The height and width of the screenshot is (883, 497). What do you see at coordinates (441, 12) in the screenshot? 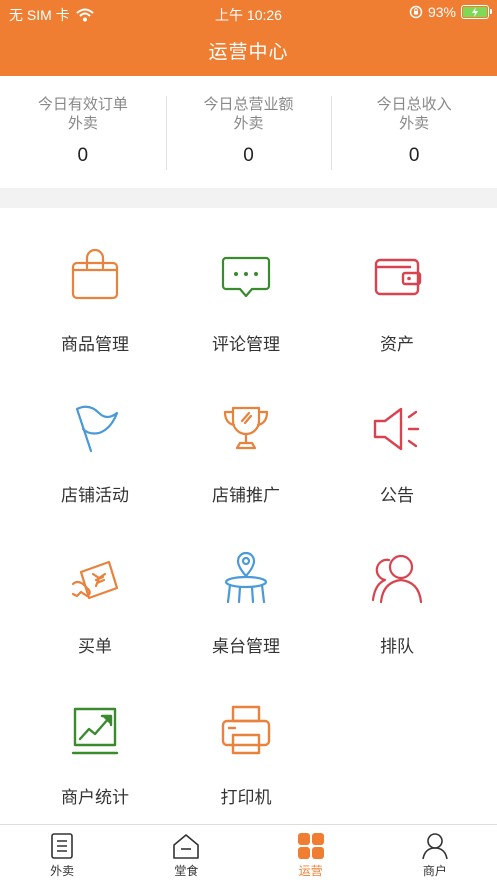
I see `battery-percent: 93%` at bounding box center [441, 12].